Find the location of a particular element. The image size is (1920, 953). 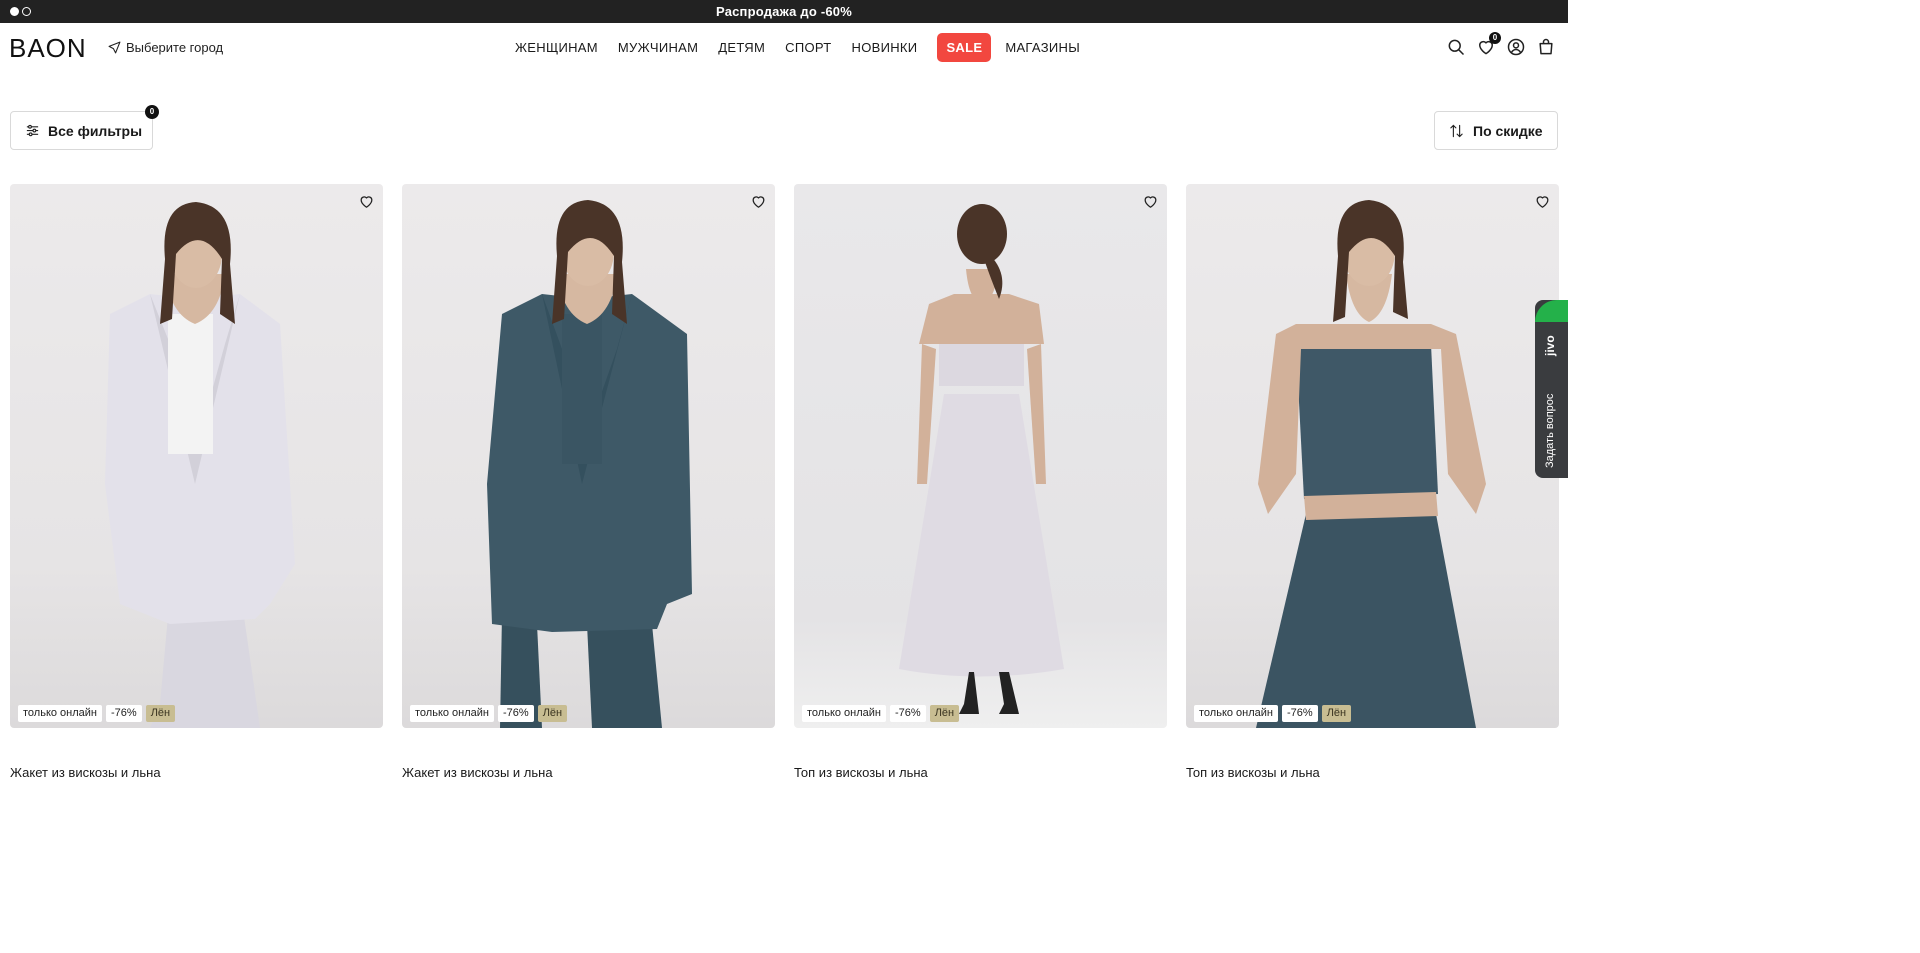

city-selector: Выберите город is located at coordinates (165, 47).